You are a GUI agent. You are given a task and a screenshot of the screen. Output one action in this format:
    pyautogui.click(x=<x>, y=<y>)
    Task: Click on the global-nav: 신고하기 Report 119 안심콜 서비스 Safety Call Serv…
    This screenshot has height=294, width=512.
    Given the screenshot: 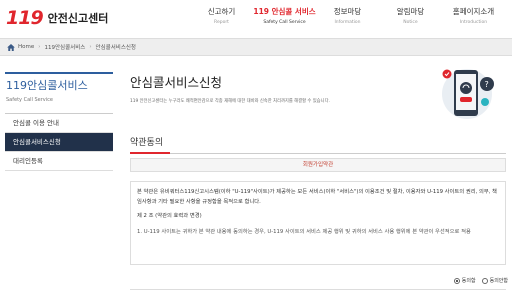 What is the action you would take?
    pyautogui.click(x=347, y=15)
    